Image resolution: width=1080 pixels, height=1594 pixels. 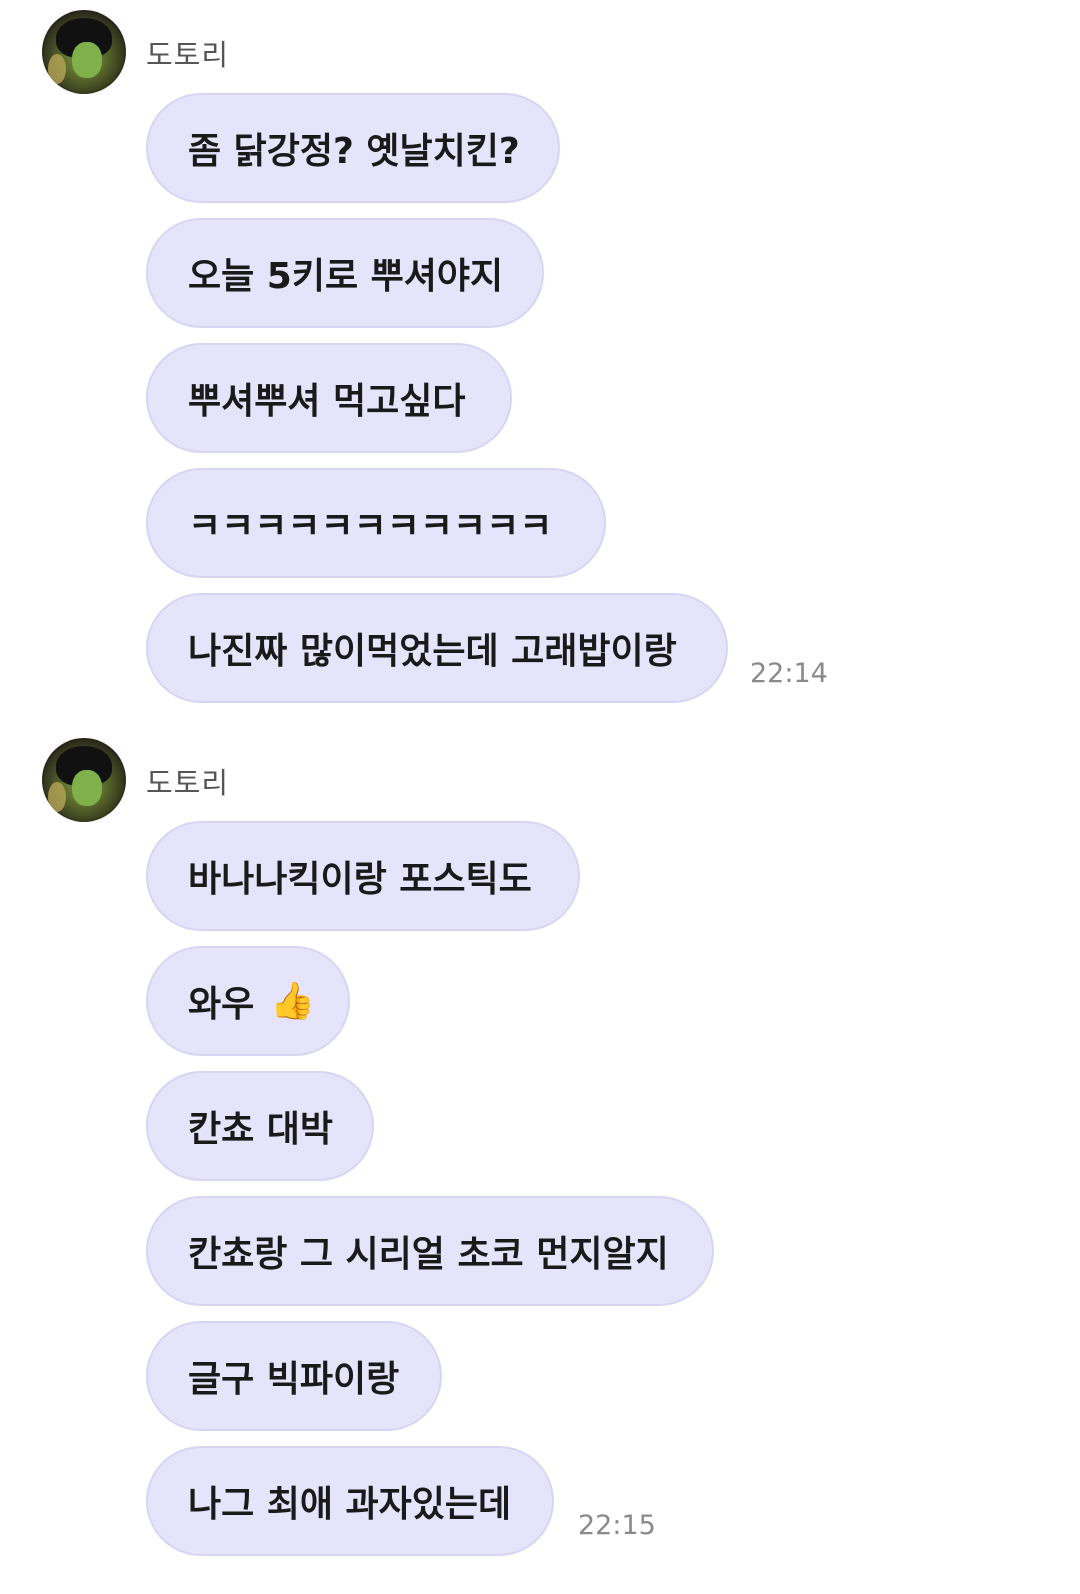 I want to click on message-bubble: 나진짜 많이먹었는데 고래밥이랑, so click(x=437, y=648).